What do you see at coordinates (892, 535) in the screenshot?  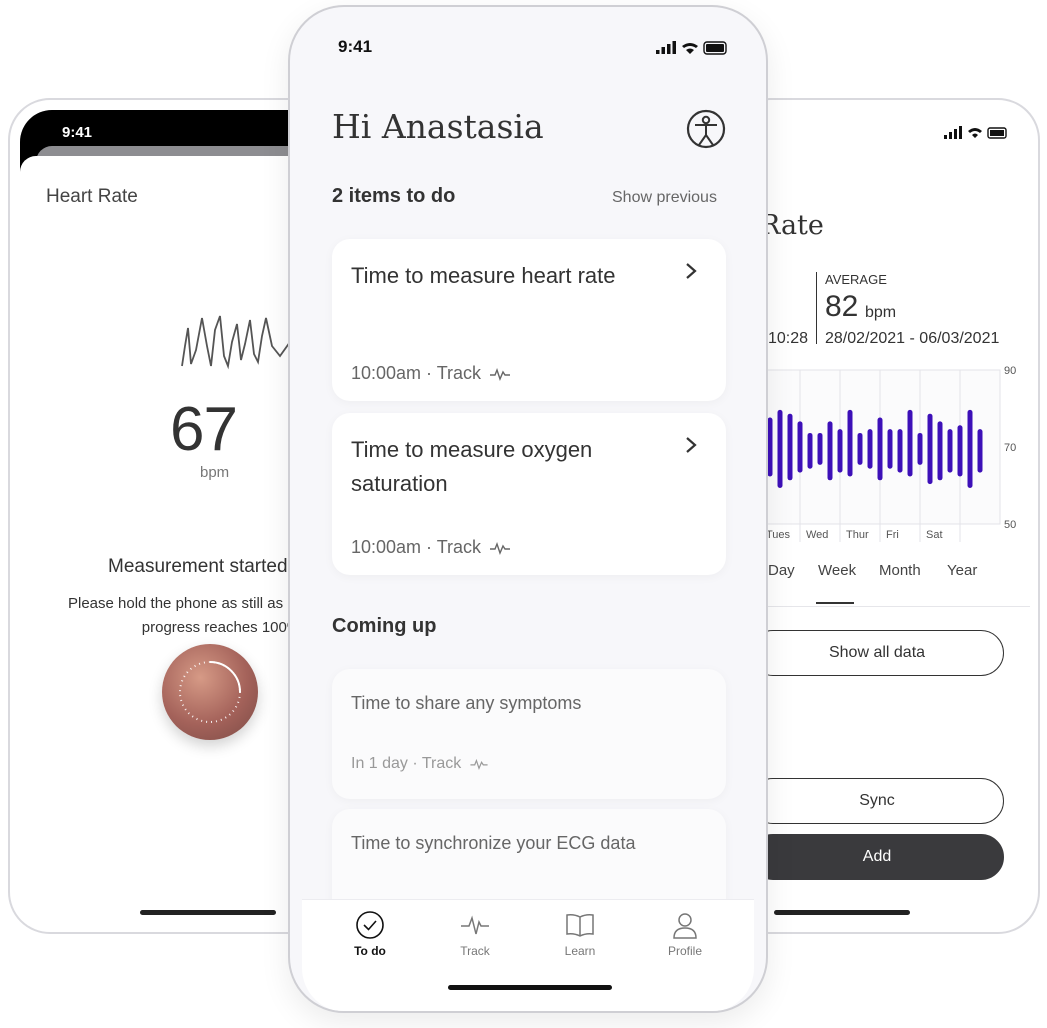 I see `x-tick-label: Fri` at bounding box center [892, 535].